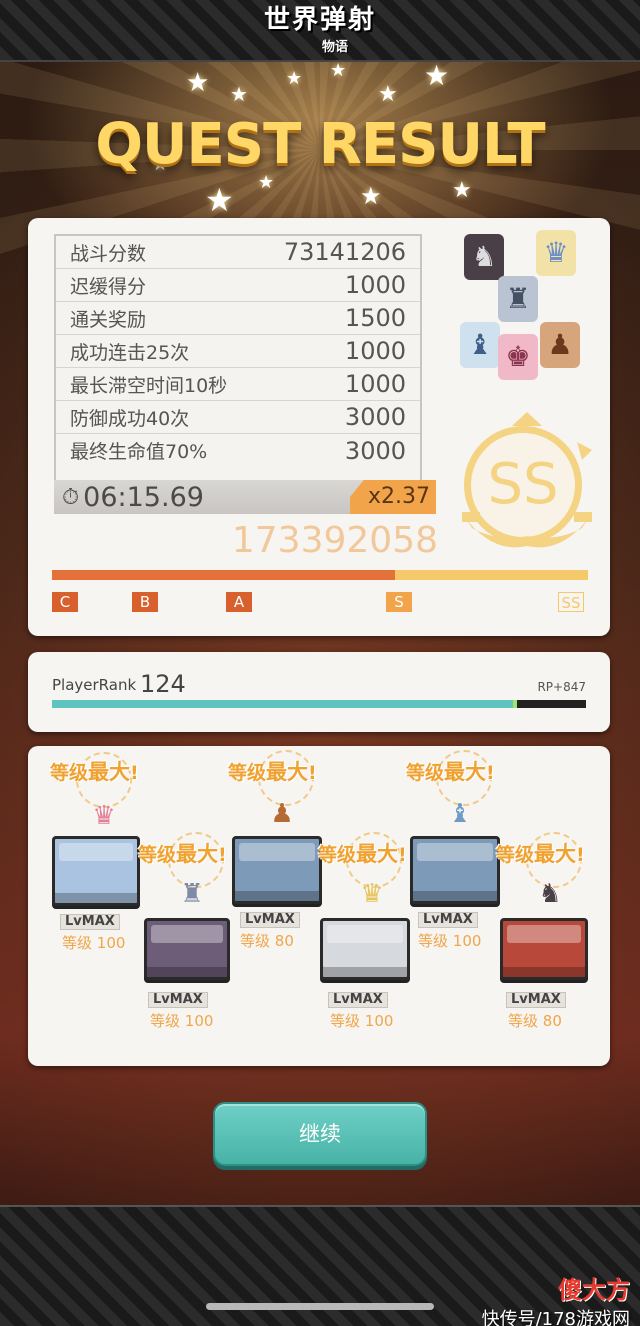 Image resolution: width=640 pixels, height=1326 pixels. Describe the element at coordinates (393, 497) in the screenshot. I see `time-multiplier: x2.37` at that location.